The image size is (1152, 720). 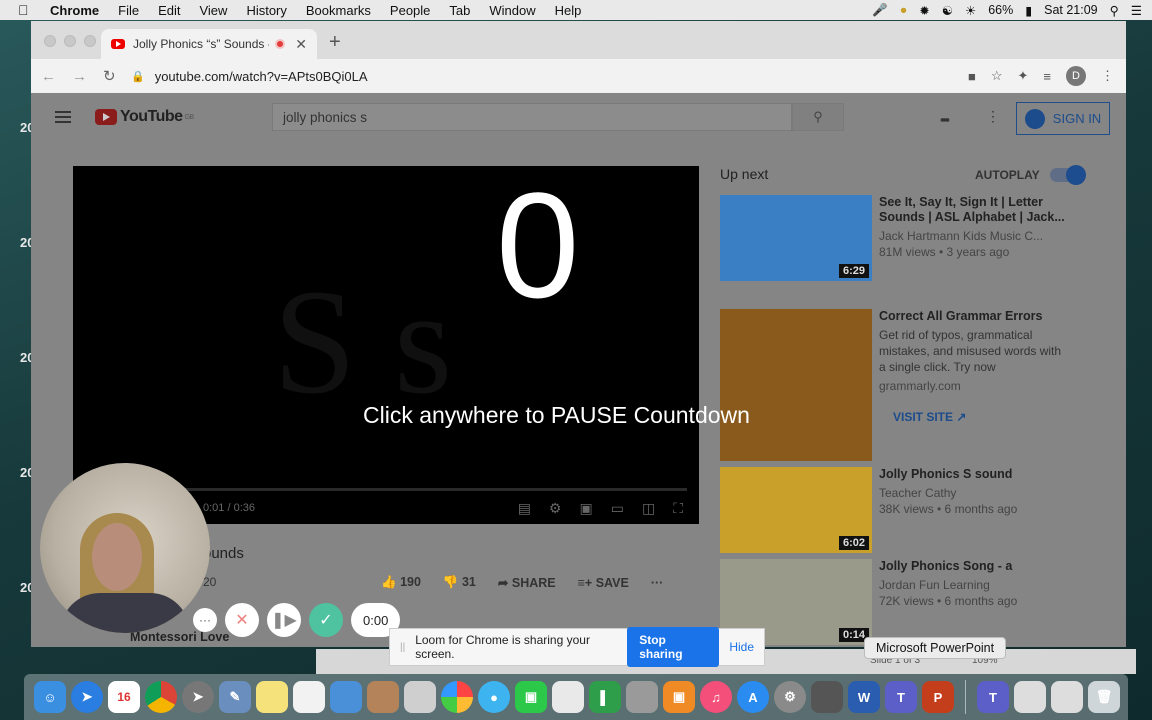 I want to click on preview-icon: ✎, so click(x=235, y=697).